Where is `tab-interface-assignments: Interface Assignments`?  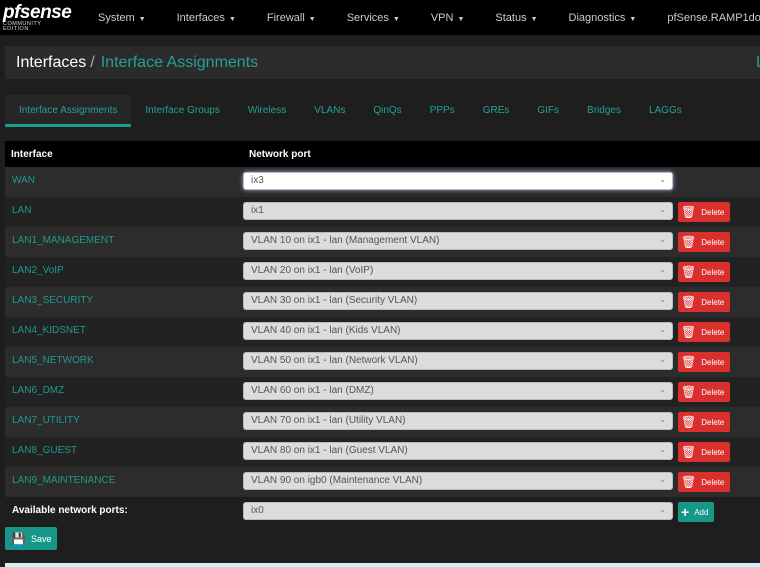 tab-interface-assignments: Interface Assignments is located at coordinates (68, 111).